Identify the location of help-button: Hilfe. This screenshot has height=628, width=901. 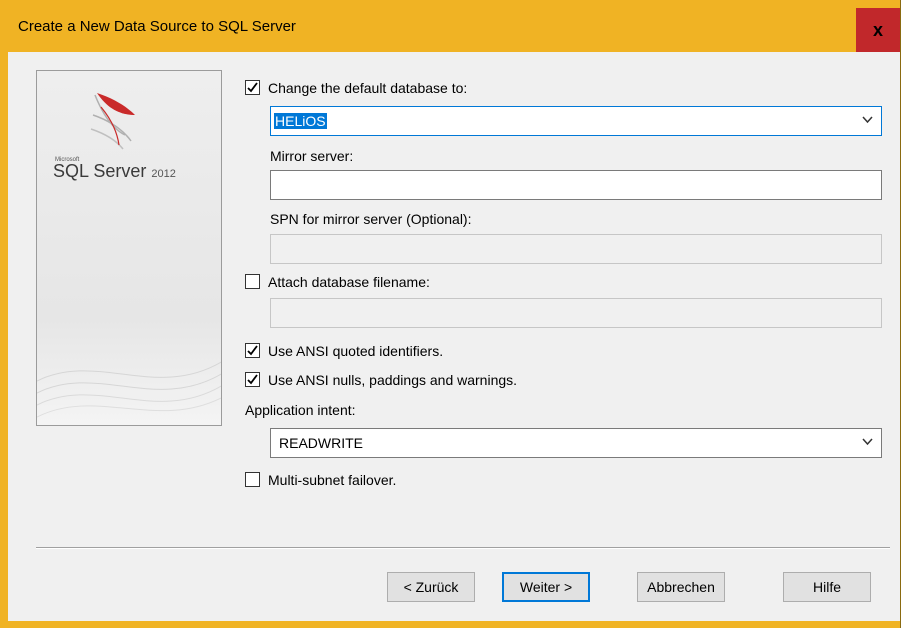
(827, 587).